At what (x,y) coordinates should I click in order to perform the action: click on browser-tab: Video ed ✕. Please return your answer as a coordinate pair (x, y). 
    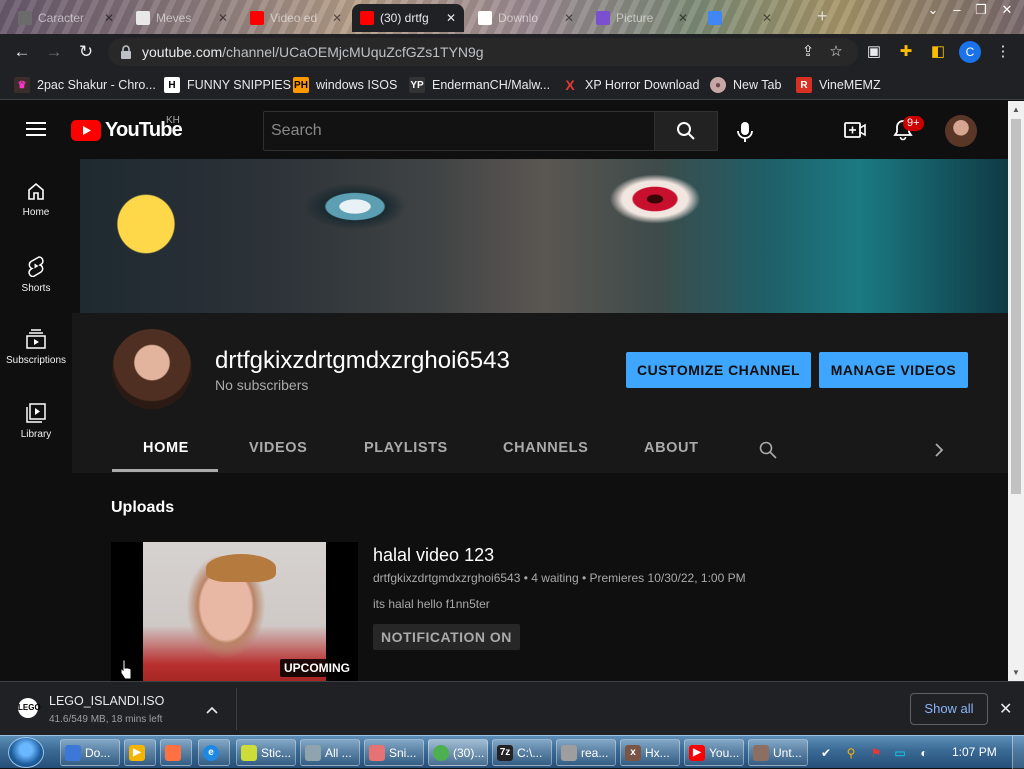
    Looking at the image, I should click on (296, 18).